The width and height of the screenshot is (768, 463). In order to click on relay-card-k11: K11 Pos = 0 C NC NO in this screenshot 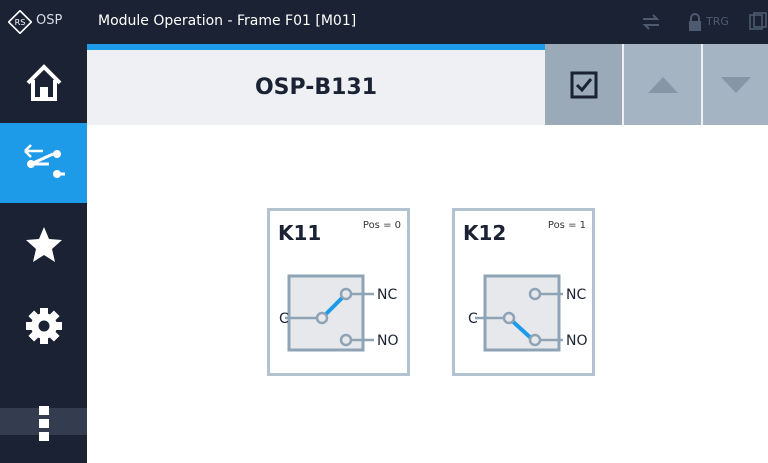, I will do `click(338, 292)`.